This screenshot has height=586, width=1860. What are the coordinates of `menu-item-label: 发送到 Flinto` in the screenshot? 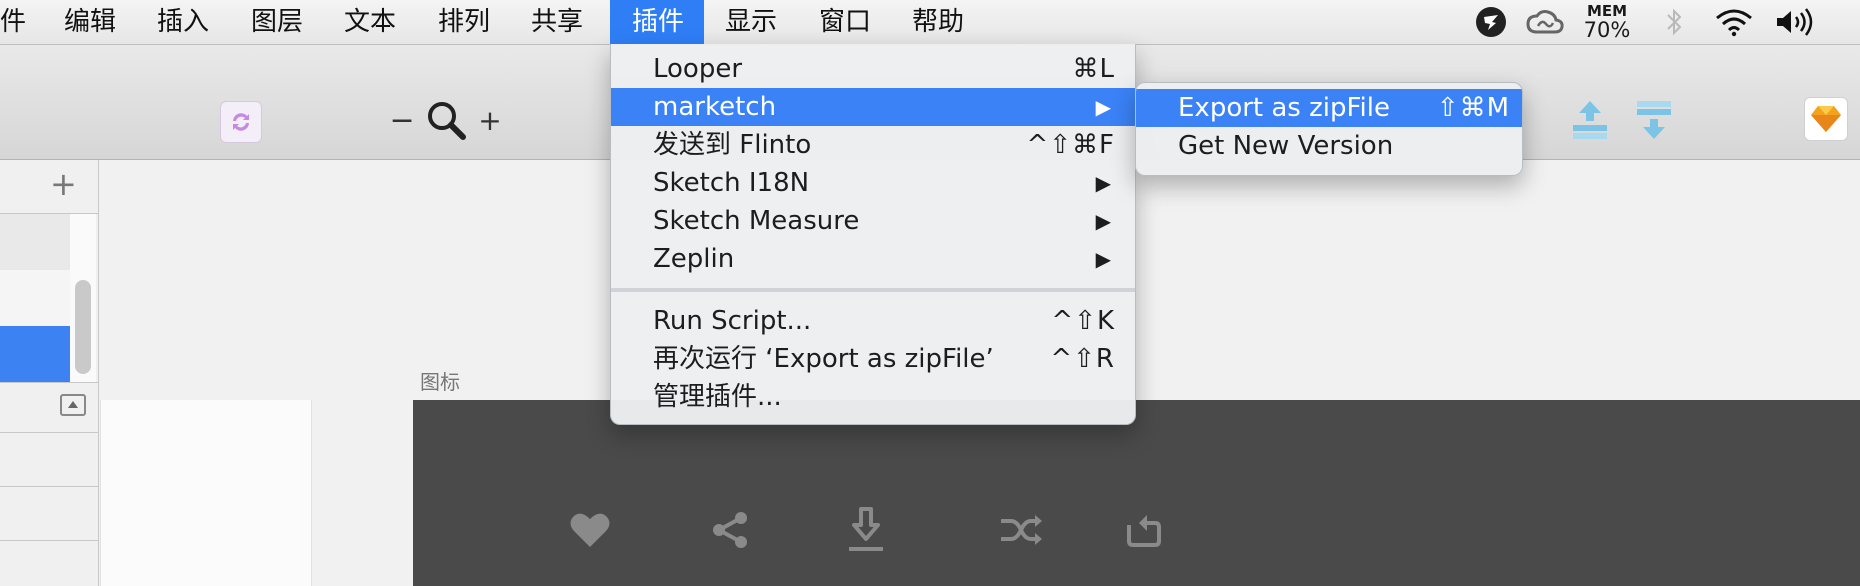 It's located at (732, 145).